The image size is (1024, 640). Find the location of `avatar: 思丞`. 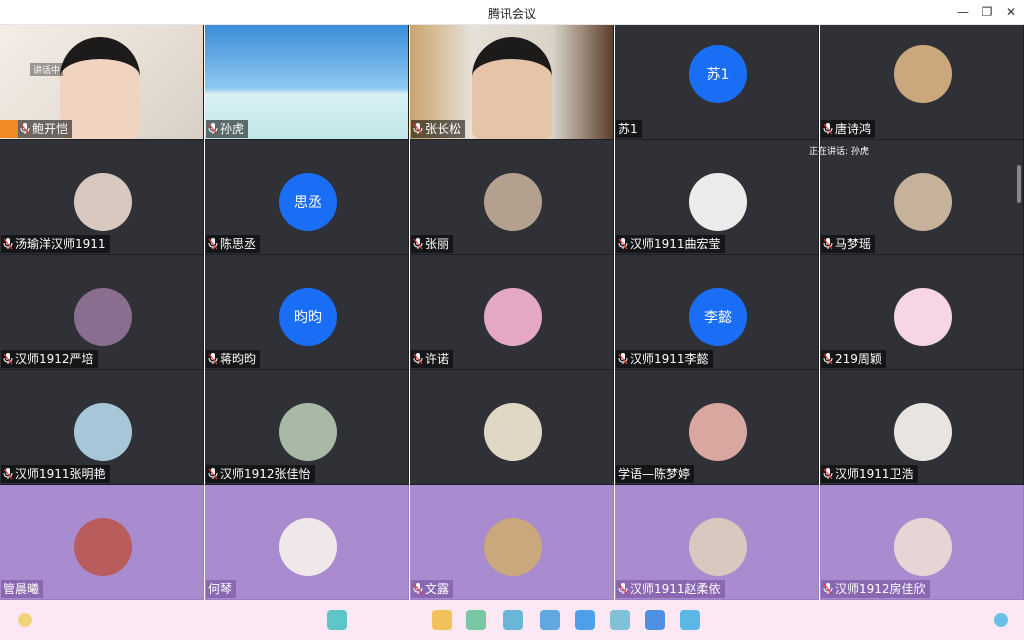

avatar: 思丞 is located at coordinates (308, 202).